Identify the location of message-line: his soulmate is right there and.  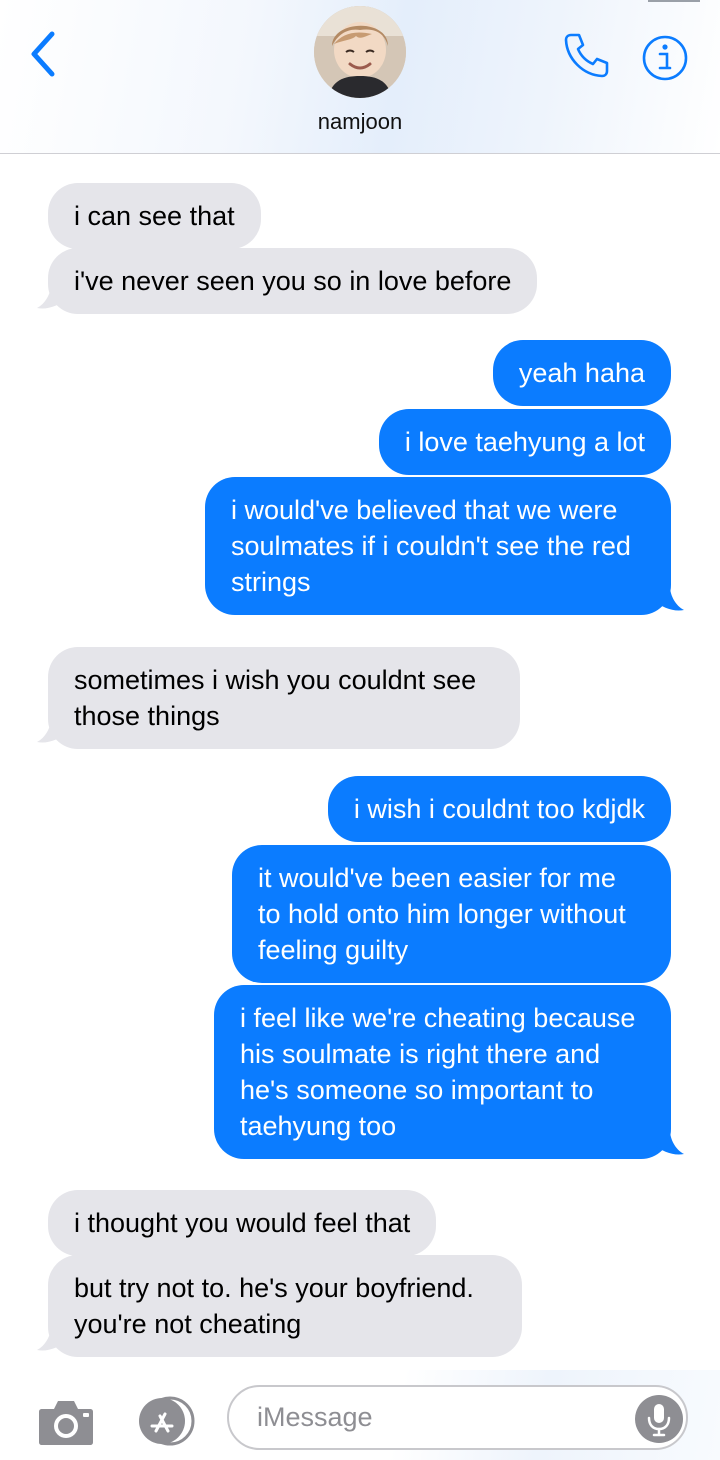
(420, 1054).